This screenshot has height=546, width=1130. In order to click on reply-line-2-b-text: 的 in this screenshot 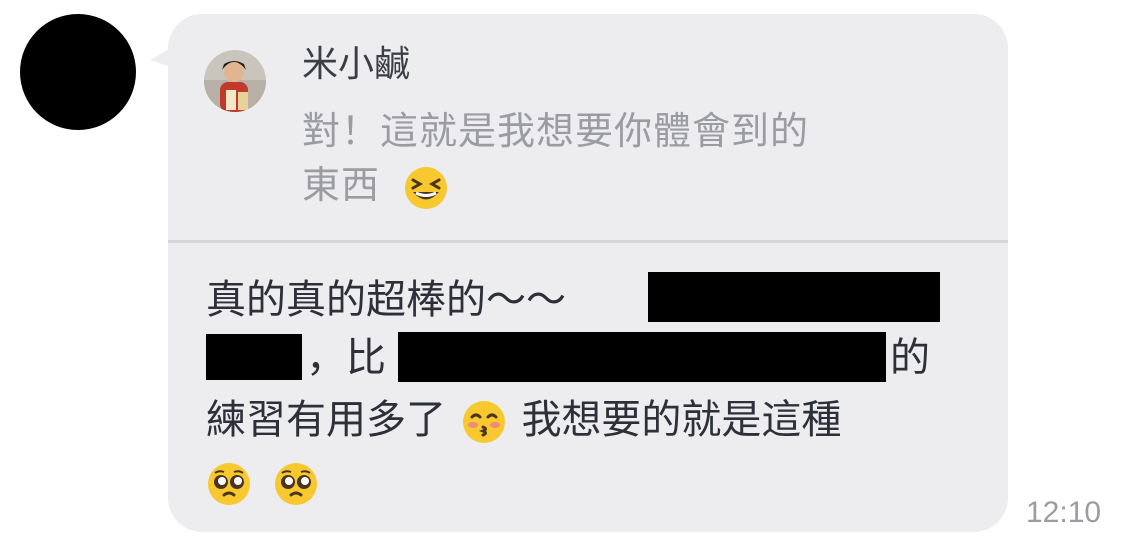, I will do `click(910, 358)`.